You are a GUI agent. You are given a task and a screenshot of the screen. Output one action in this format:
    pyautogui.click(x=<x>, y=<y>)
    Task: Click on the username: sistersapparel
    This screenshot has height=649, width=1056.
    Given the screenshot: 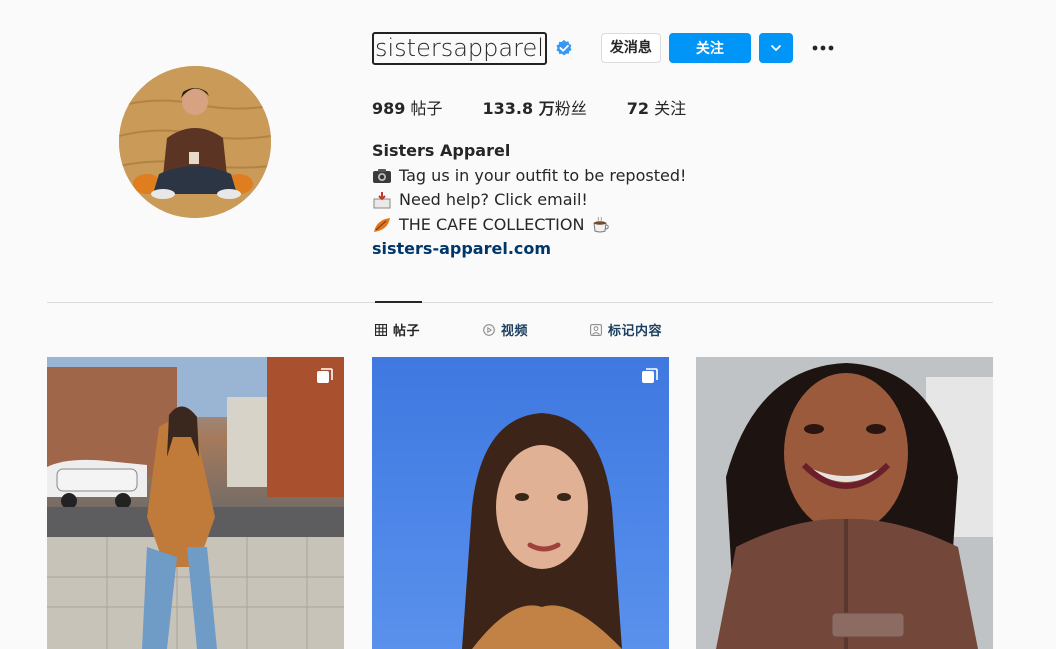 What is the action you would take?
    pyautogui.click(x=459, y=48)
    